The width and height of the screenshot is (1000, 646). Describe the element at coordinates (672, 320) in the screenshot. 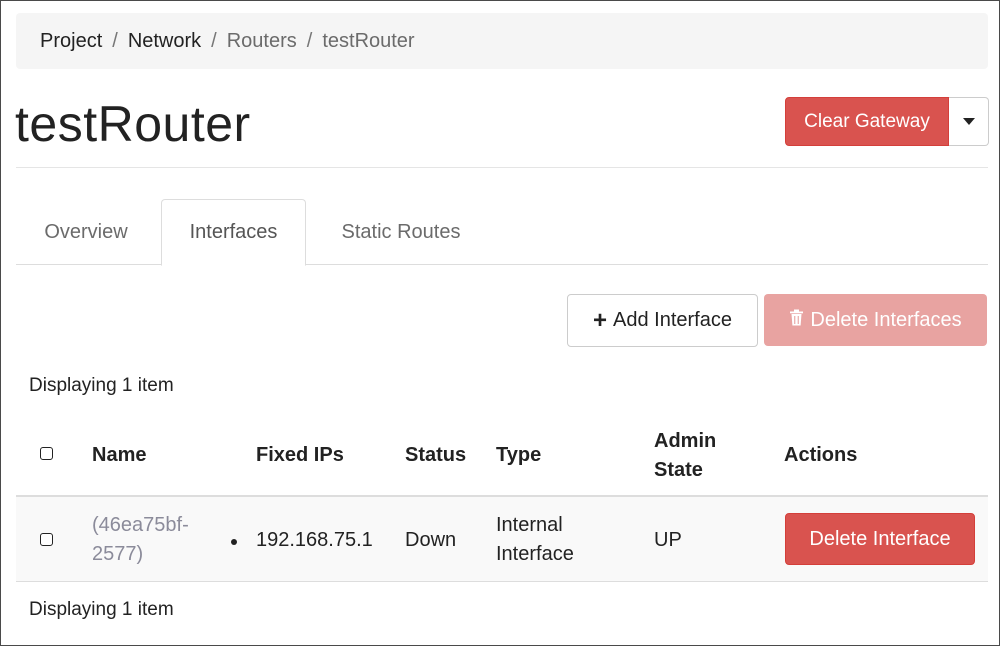

I see `add-interface-label: Add Interface` at that location.